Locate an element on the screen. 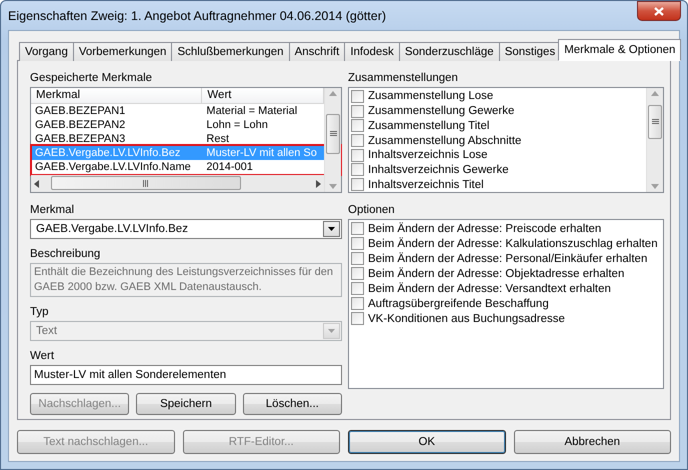 The image size is (688, 470). value-field: Muster-LV mit allen Sonderelementen is located at coordinates (186, 375).